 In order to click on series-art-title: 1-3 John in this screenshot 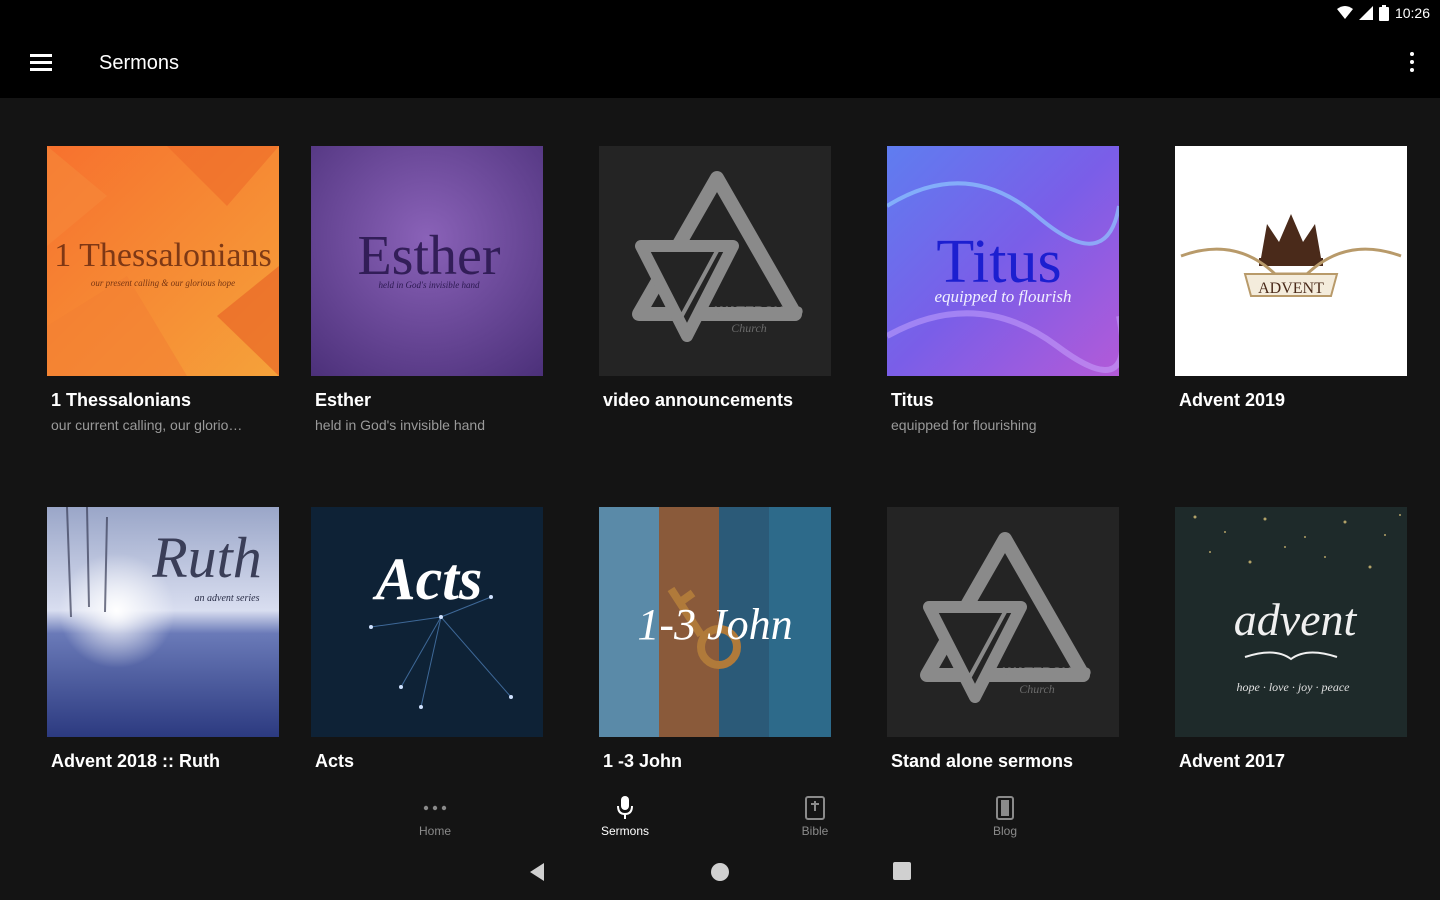, I will do `click(714, 624)`.